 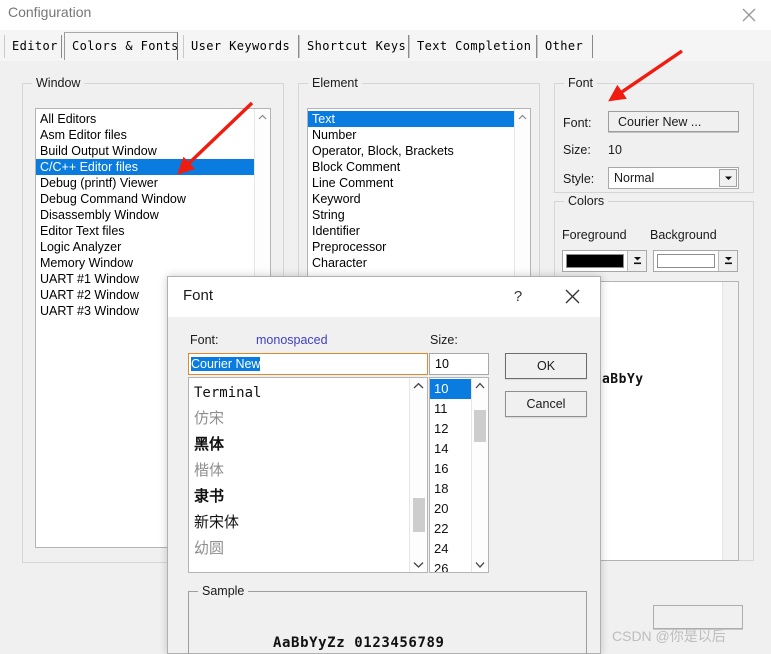 I want to click on list-item: Disassembly Window, so click(x=145, y=215).